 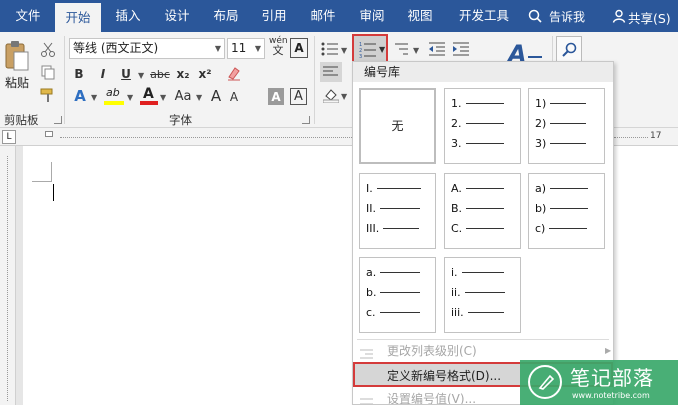 I want to click on tile-line: c., so click(x=393, y=312).